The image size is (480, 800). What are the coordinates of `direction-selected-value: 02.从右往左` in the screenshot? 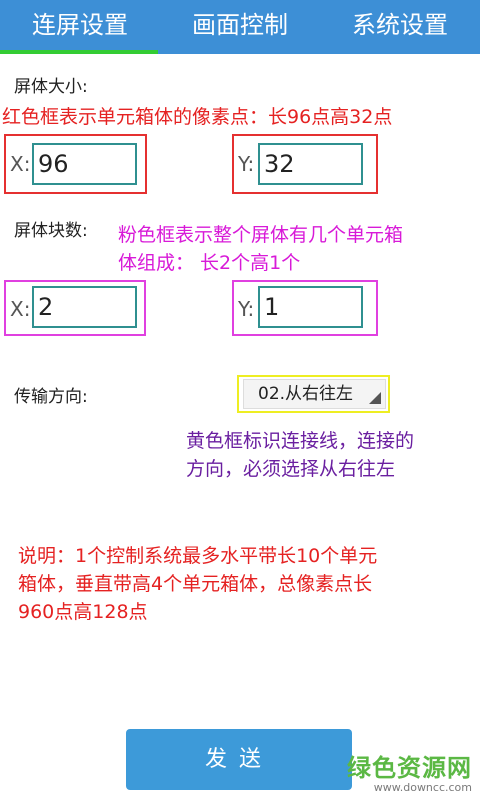 It's located at (306, 394).